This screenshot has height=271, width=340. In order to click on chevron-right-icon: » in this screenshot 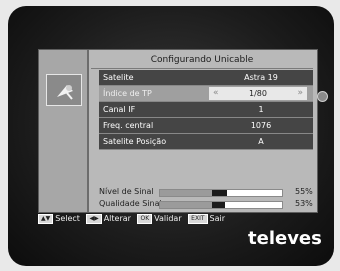, I will do `click(300, 93)`.